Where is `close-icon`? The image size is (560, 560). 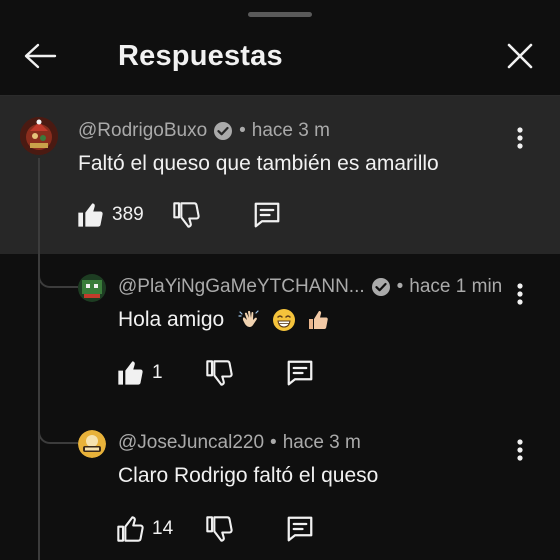
close-icon is located at coordinates (520, 56).